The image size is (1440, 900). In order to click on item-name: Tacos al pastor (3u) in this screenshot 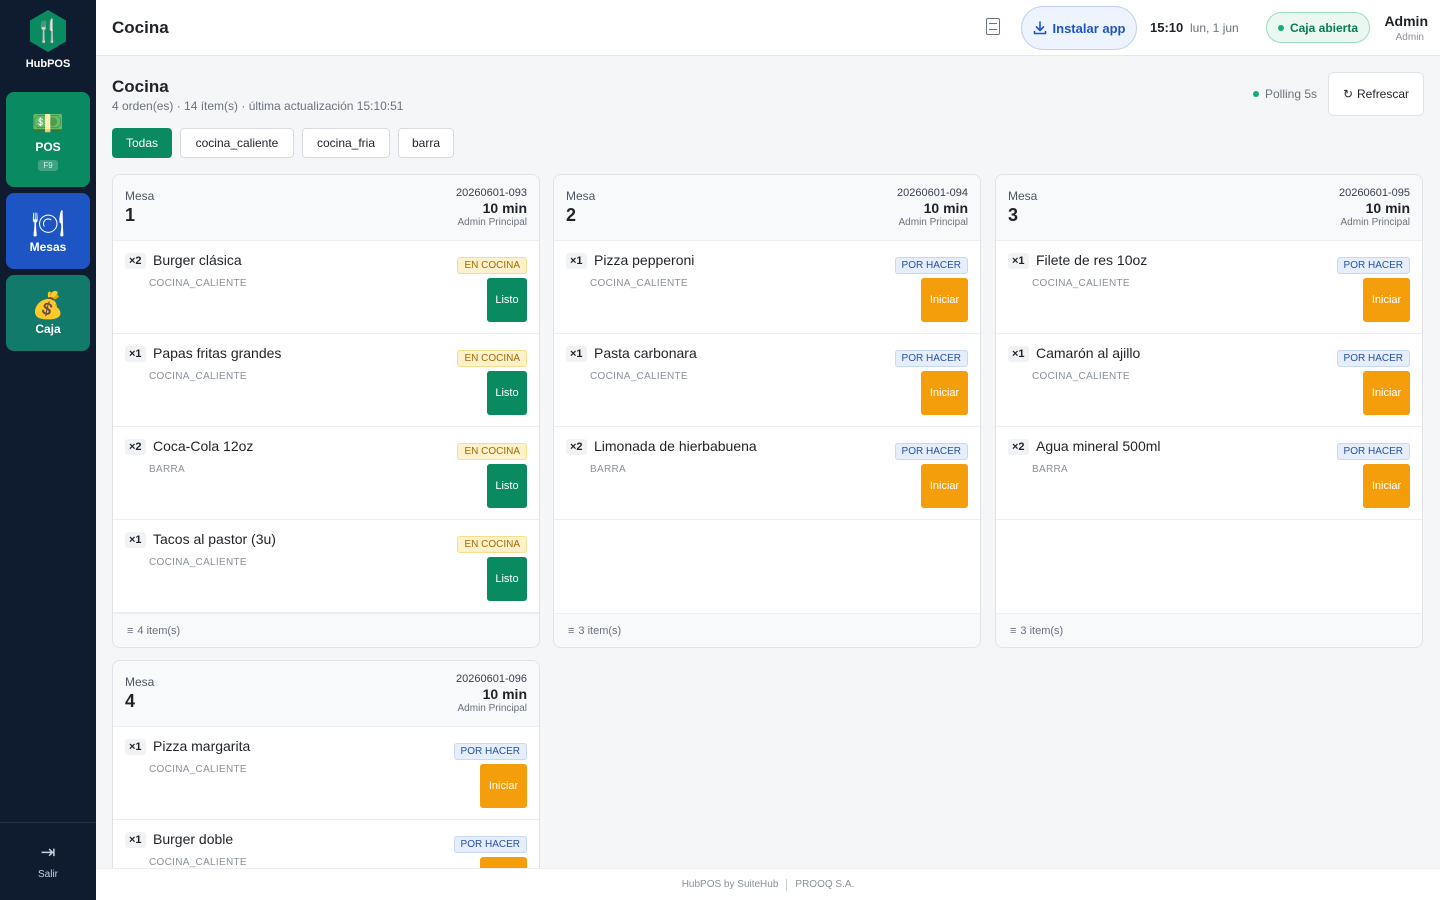, I will do `click(214, 539)`.